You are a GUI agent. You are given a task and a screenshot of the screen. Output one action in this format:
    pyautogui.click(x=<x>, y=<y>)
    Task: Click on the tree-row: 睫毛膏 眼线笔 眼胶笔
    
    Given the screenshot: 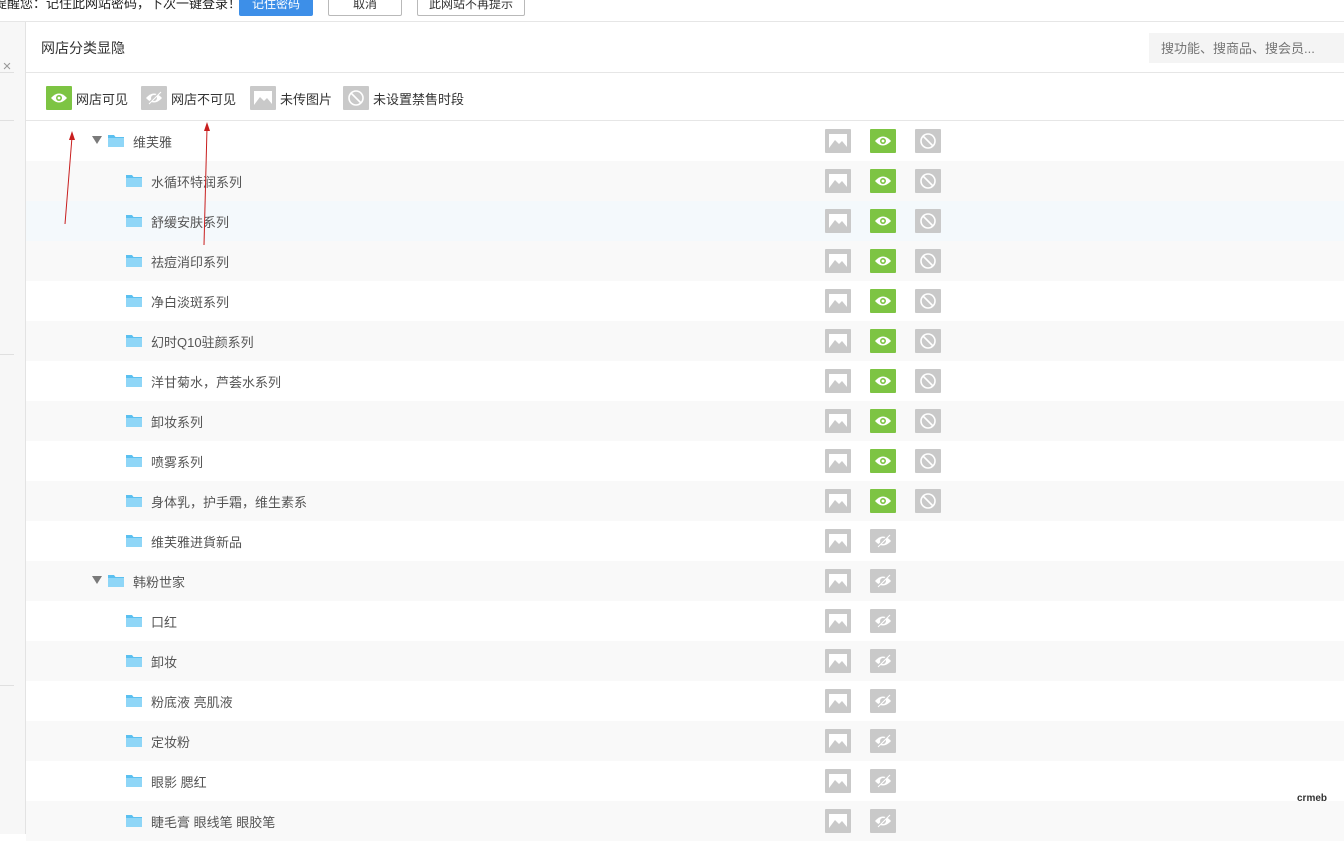 What is the action you would take?
    pyautogui.click(x=685, y=821)
    